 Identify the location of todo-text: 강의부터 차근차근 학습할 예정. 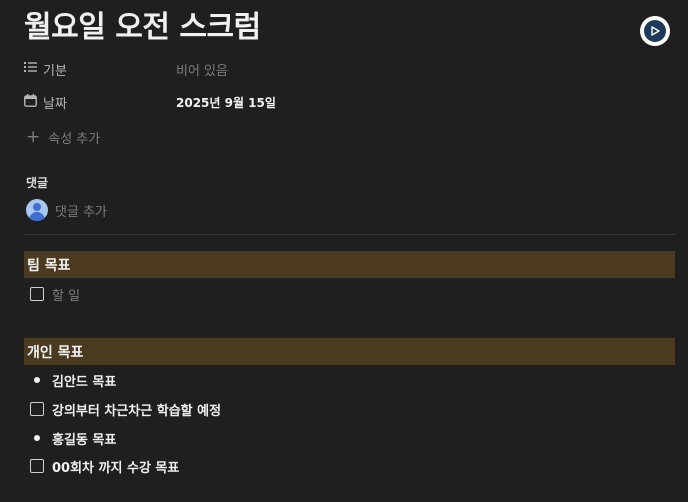
(136, 409).